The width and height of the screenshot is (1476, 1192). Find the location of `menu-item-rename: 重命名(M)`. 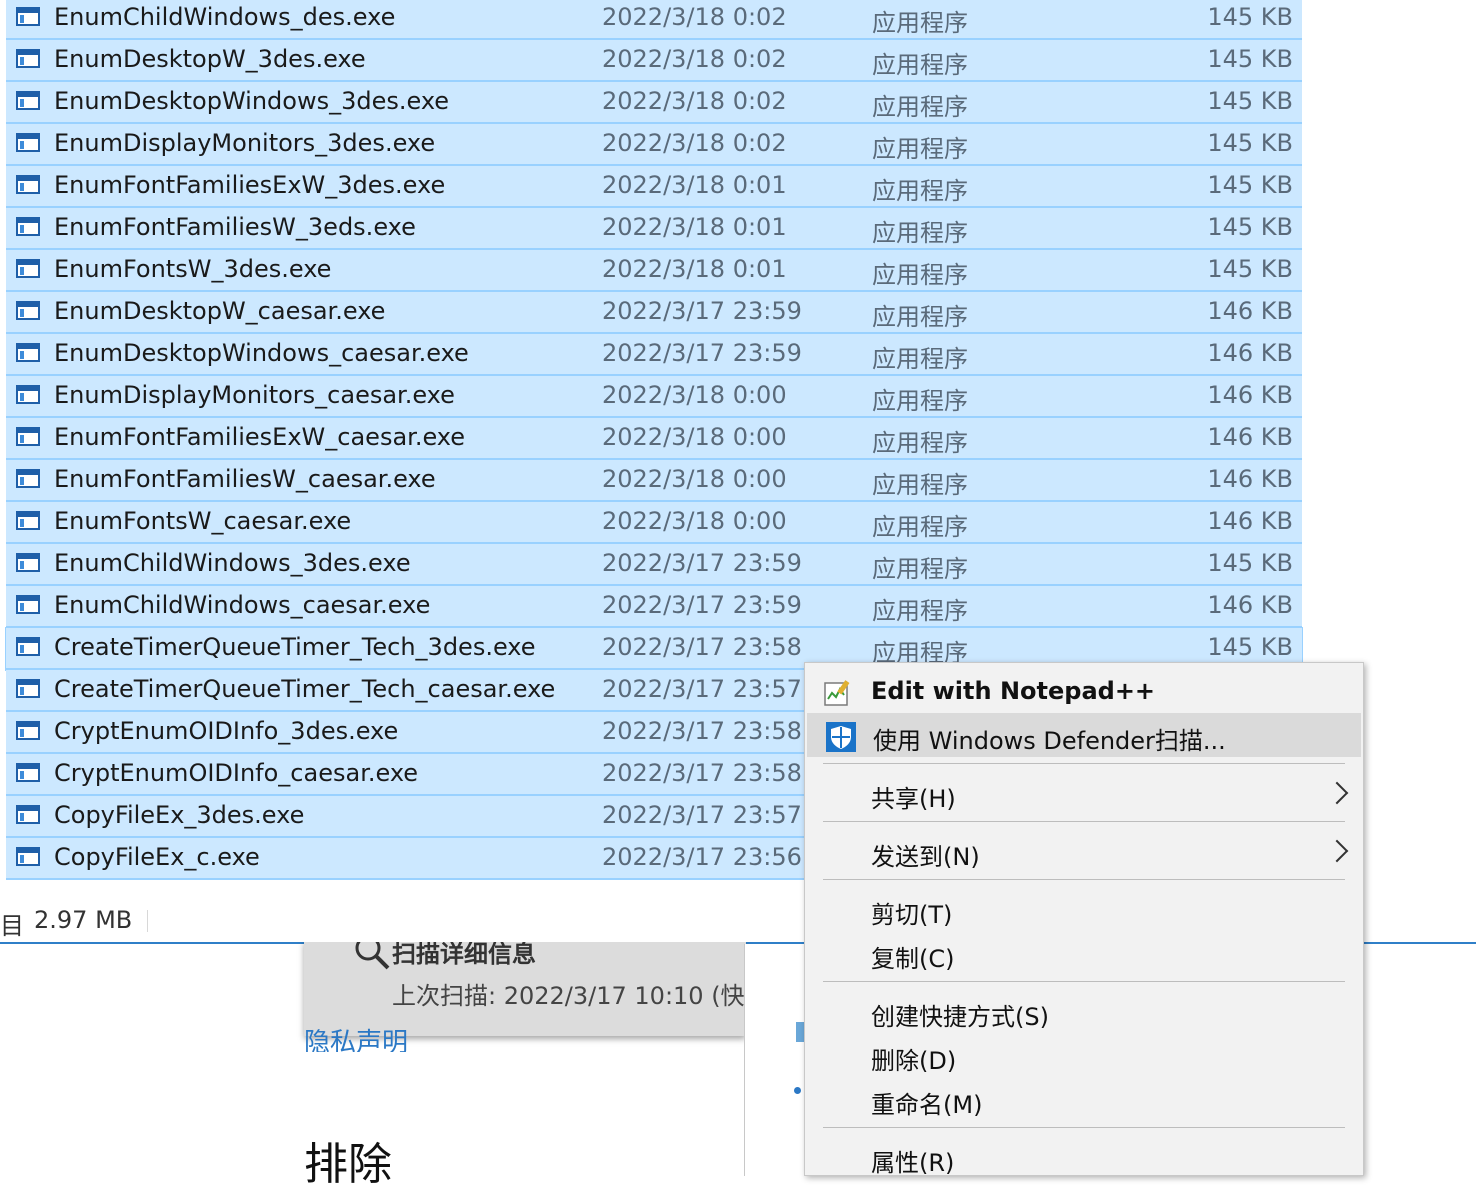

menu-item-rename: 重命名(M) is located at coordinates (1084, 1099).